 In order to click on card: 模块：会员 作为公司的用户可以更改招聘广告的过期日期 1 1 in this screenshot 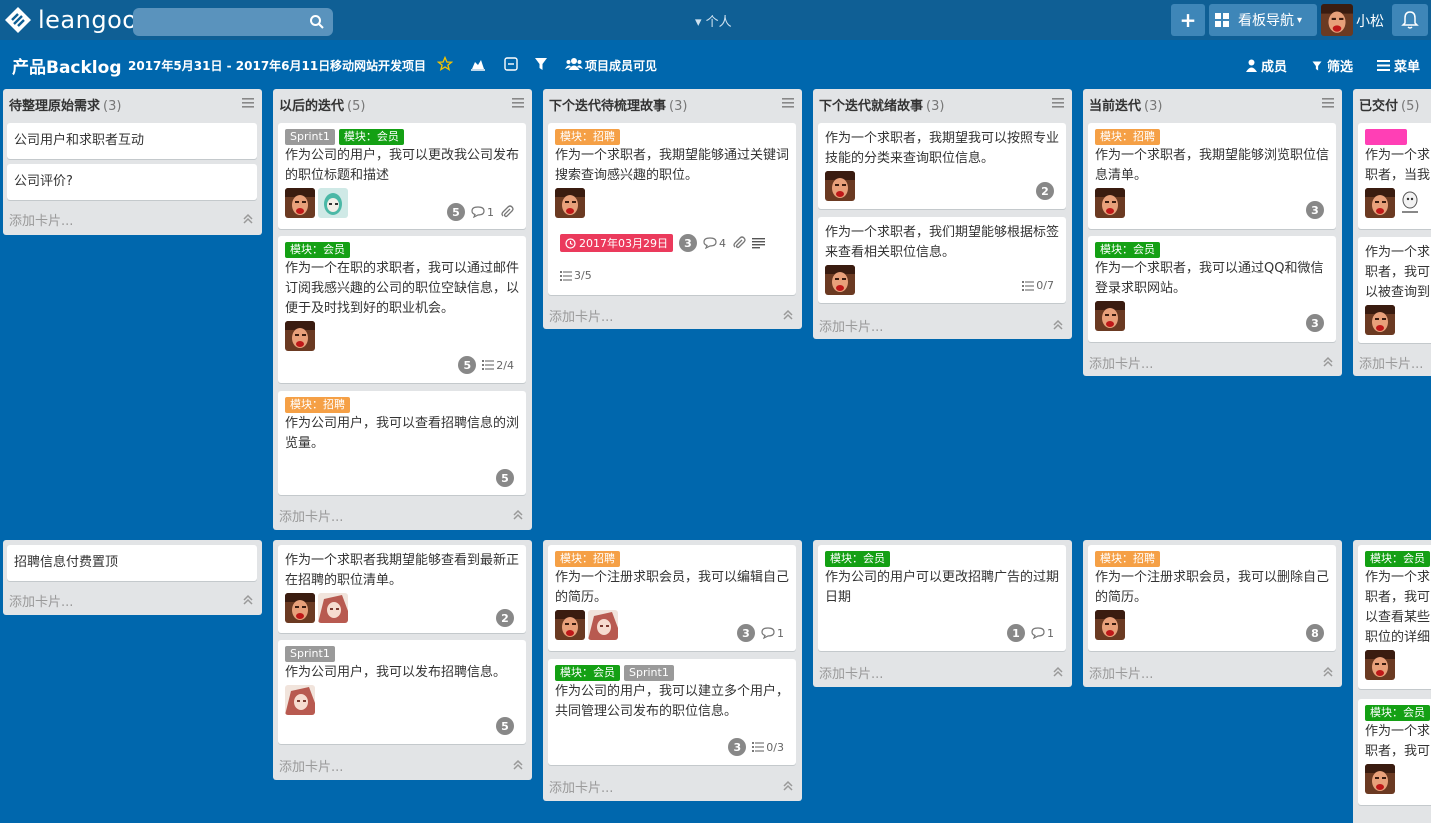, I will do `click(942, 598)`.